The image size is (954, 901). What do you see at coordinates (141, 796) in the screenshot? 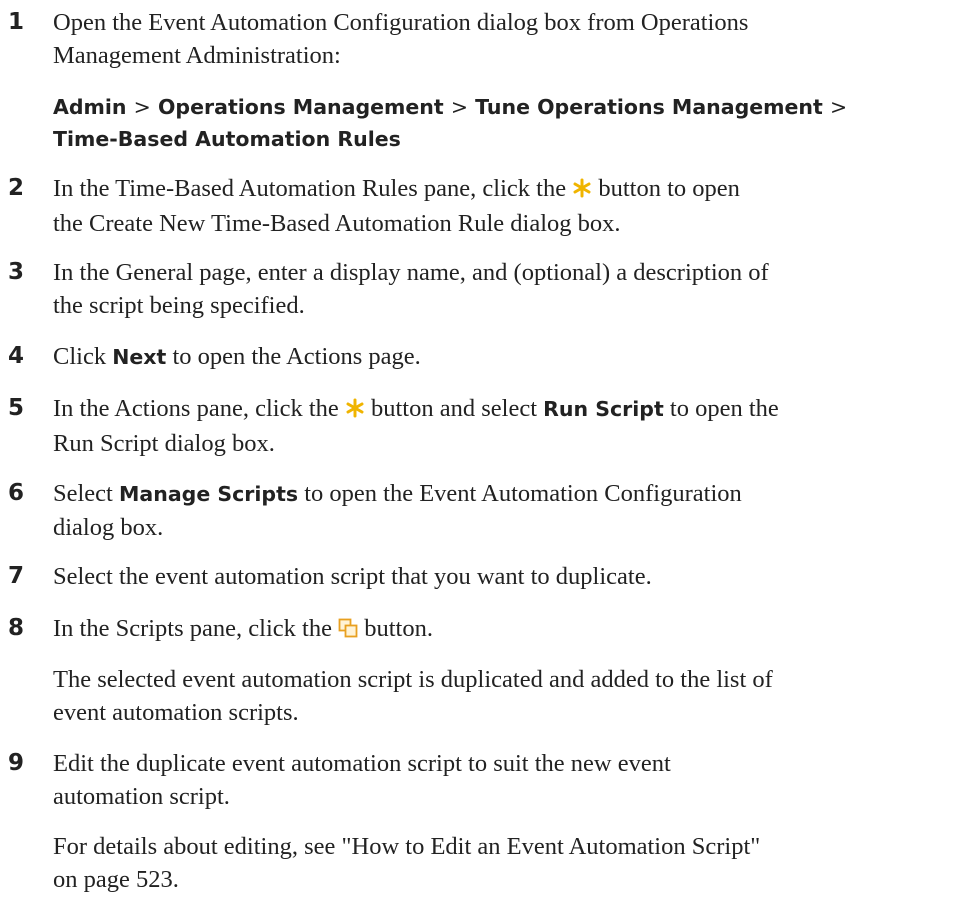
I see `step-9-line-2: automation script.` at bounding box center [141, 796].